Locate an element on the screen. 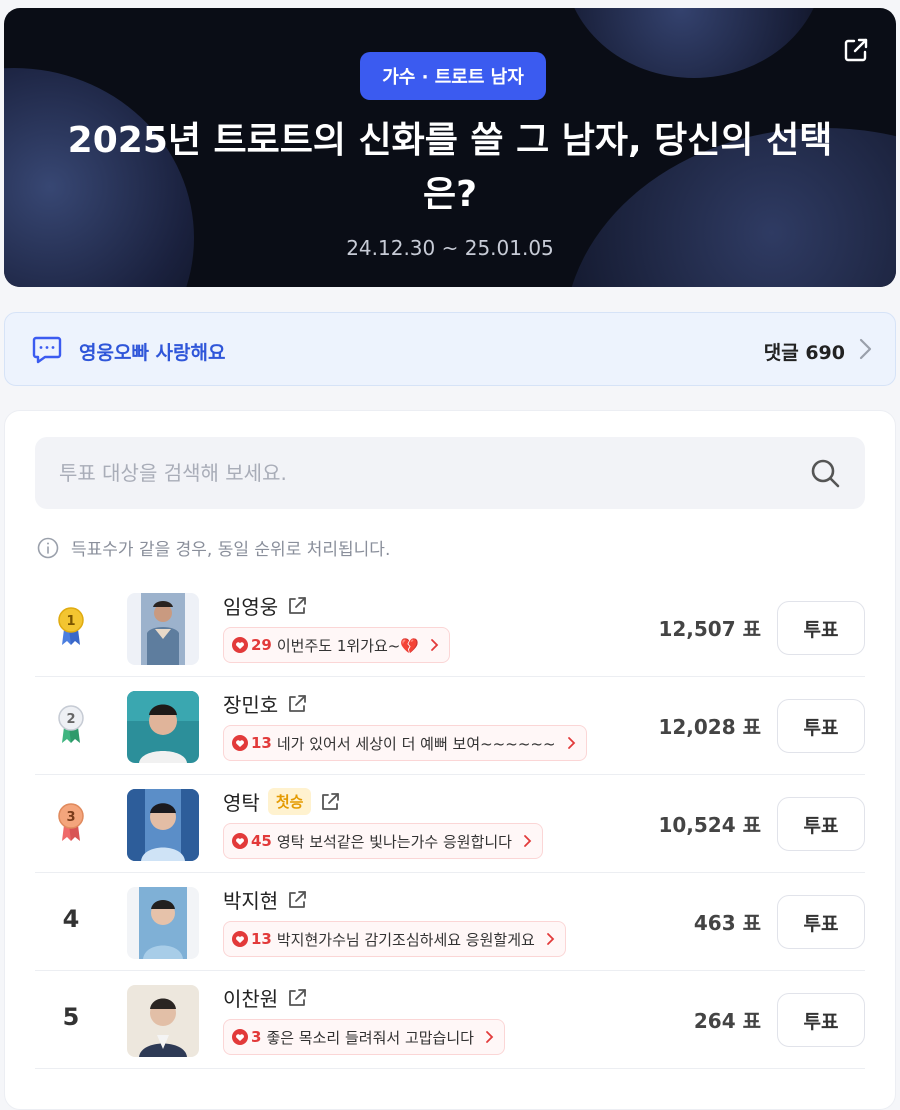 The height and width of the screenshot is (1110, 900). candidate-name: 이찬원 is located at coordinates (250, 997).